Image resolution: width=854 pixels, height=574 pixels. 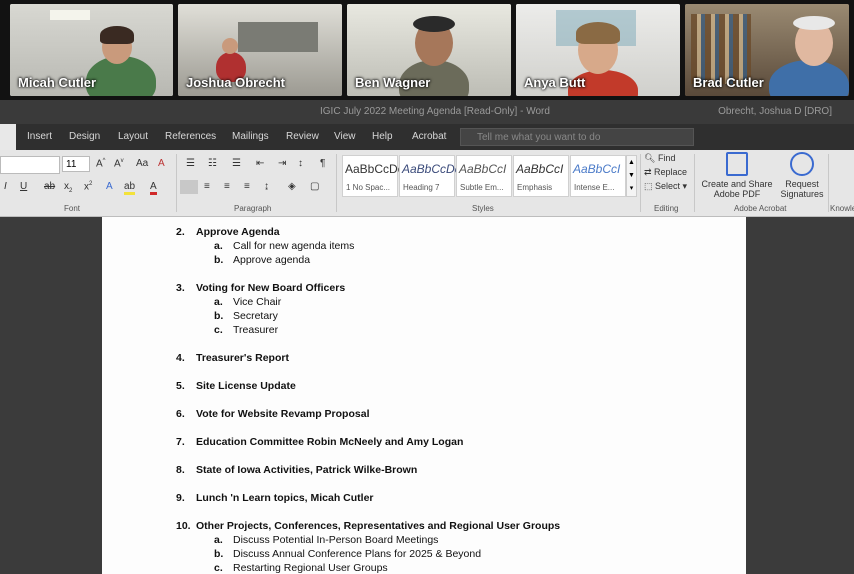 I want to click on replace-button: ⇄ Replace, so click(x=665, y=172).